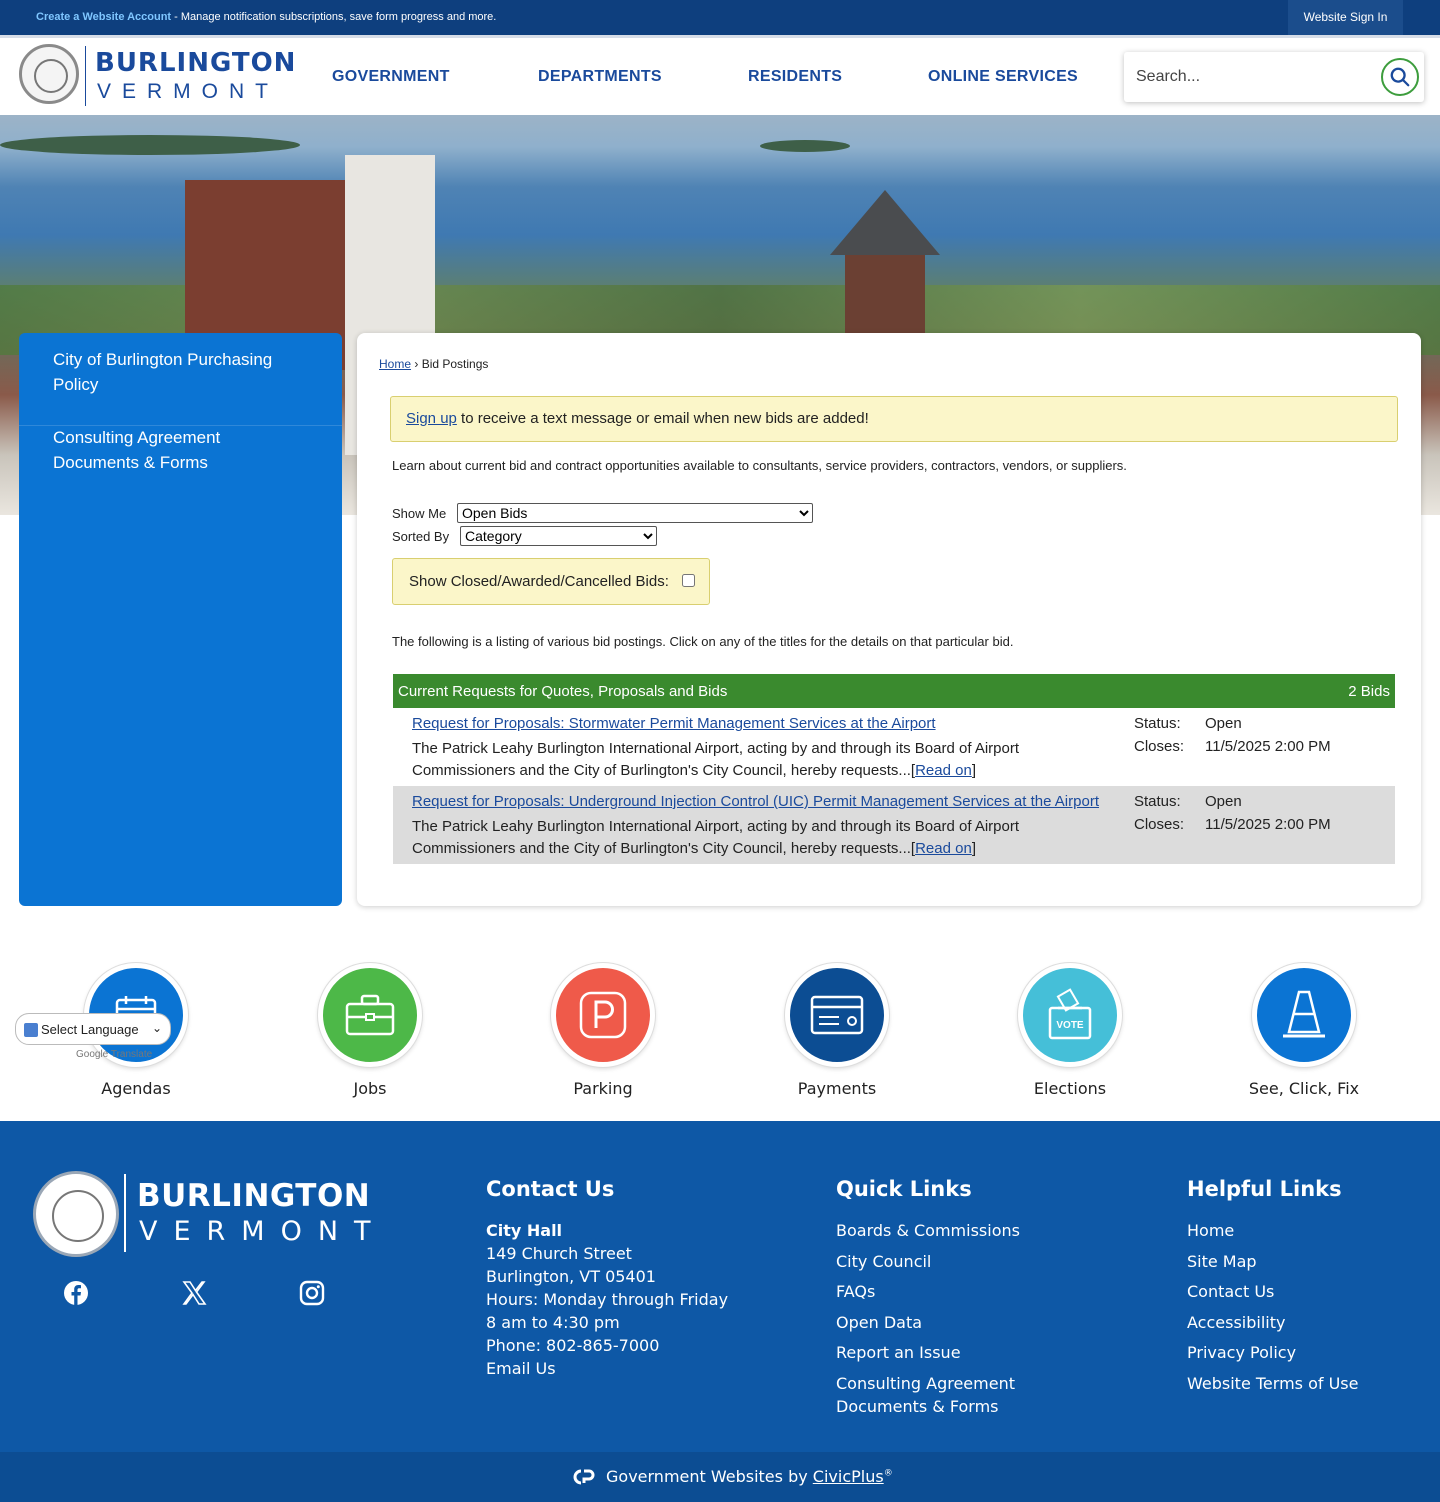 This screenshot has width=1440, height=1502. What do you see at coordinates (136, 1088) in the screenshot?
I see `quick-link-label: Agendas` at bounding box center [136, 1088].